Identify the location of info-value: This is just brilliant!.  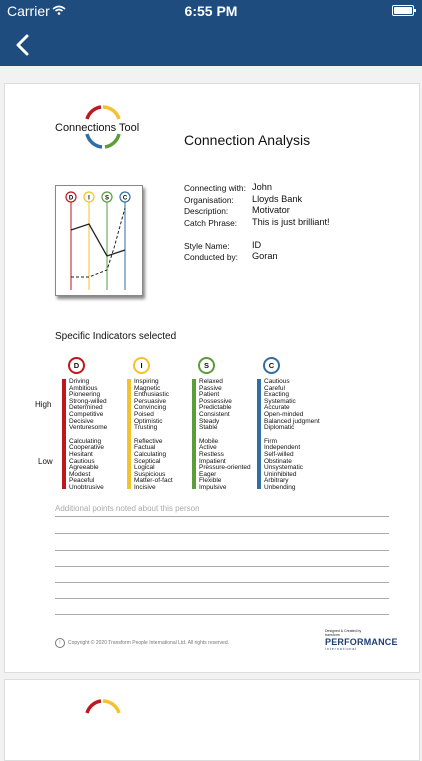
(291, 221).